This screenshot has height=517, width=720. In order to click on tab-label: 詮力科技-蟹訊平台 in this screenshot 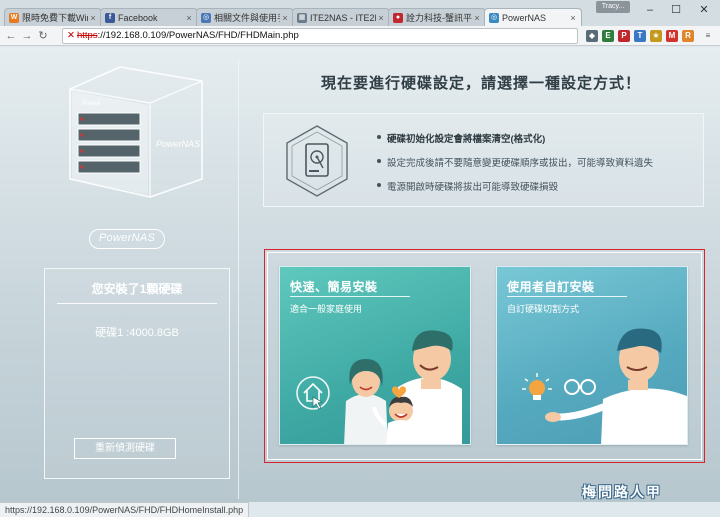, I will do `click(439, 18)`.